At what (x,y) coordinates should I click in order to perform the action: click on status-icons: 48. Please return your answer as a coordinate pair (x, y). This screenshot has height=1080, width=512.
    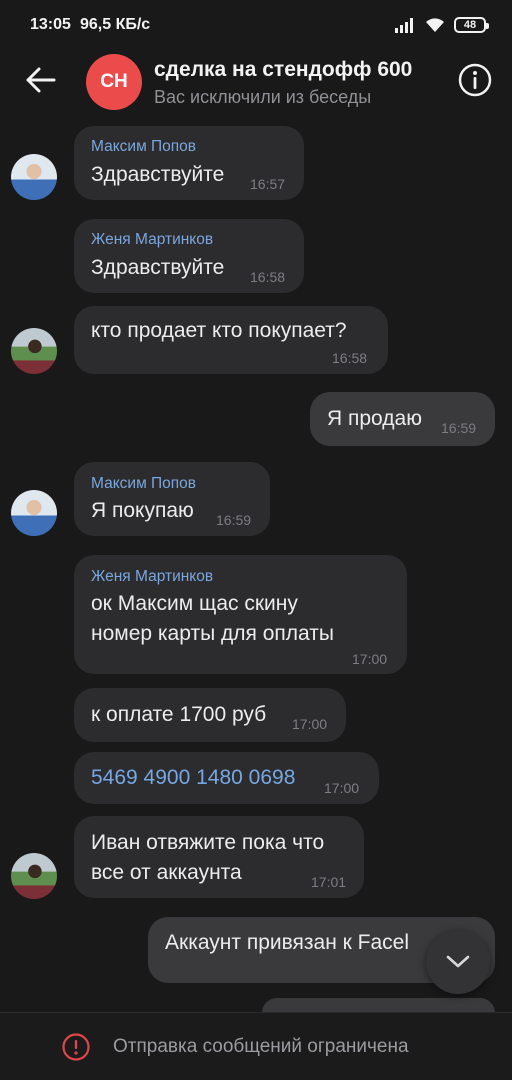
    Looking at the image, I should click on (441, 25).